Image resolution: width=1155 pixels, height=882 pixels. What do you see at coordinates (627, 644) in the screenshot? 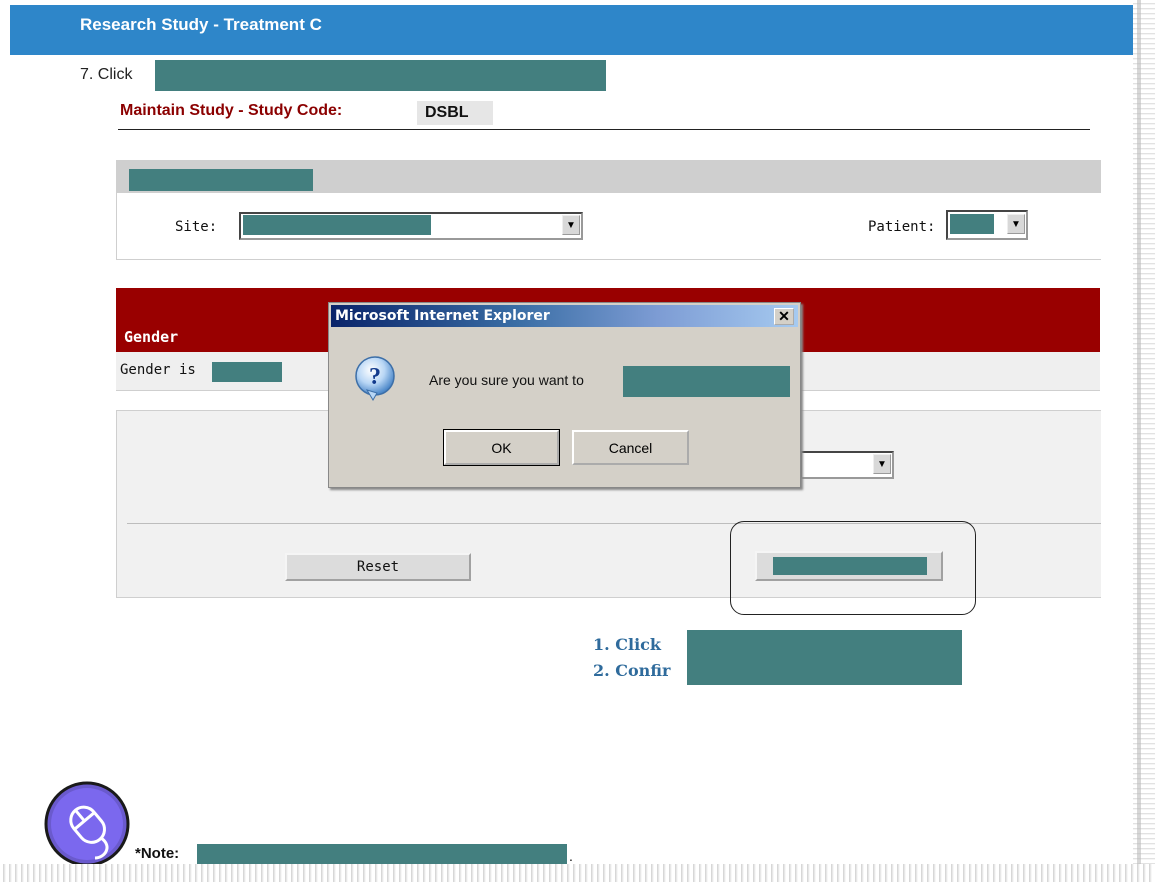
I see `instruction-line-1: 1. Click` at bounding box center [627, 644].